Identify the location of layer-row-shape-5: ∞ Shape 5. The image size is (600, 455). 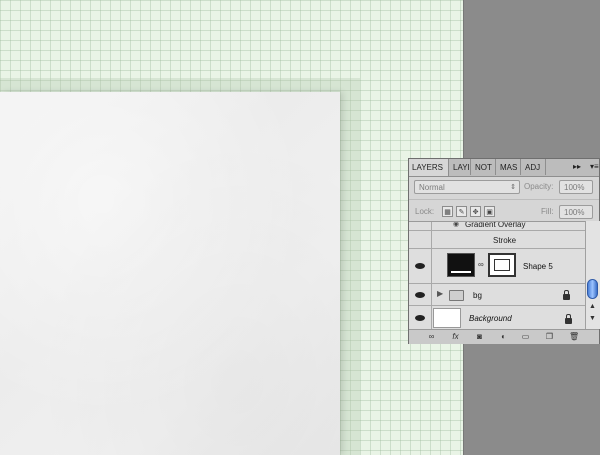
(497, 266).